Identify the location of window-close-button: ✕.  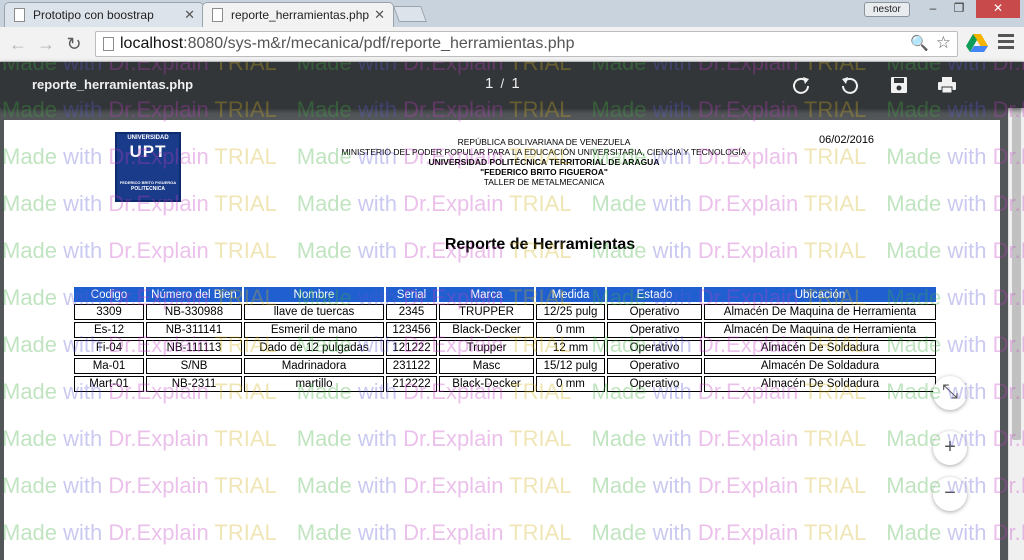
(998, 9).